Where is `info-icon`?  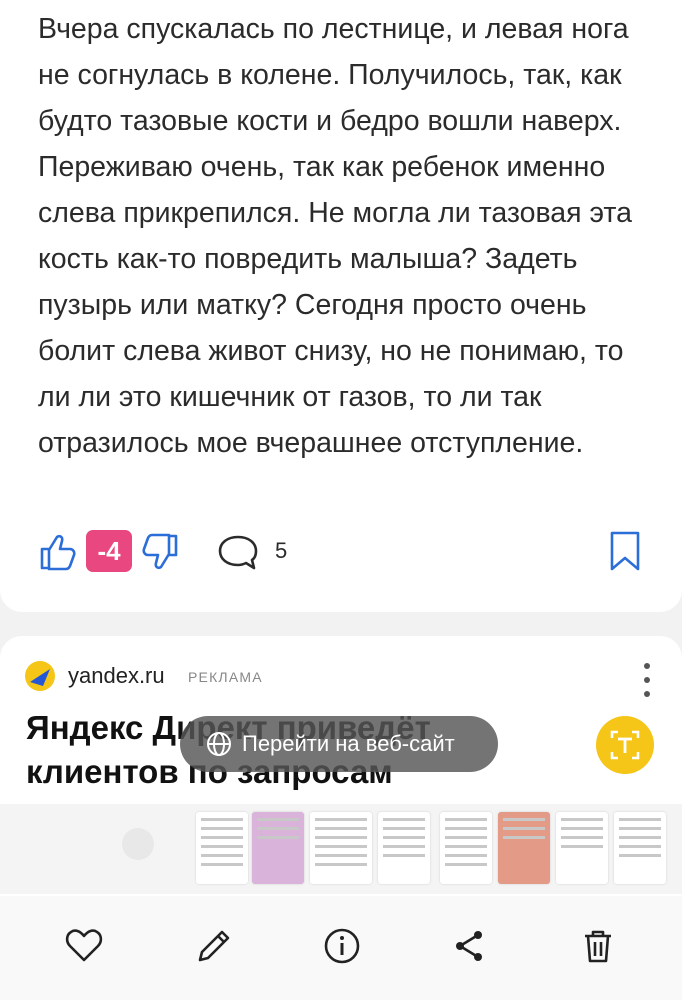 info-icon is located at coordinates (342, 946).